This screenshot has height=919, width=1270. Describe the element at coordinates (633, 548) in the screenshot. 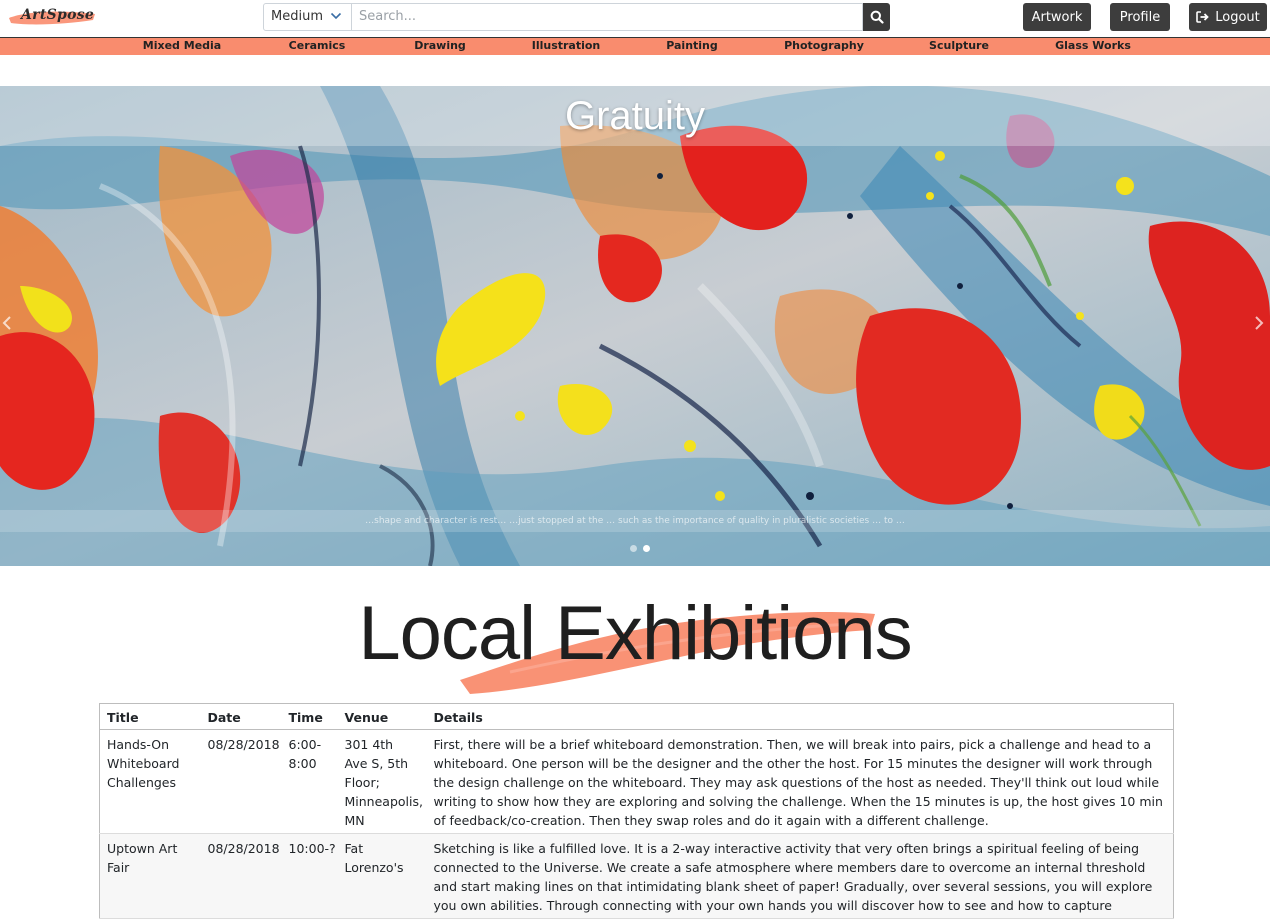

I see `carousel-indicator-dot` at that location.